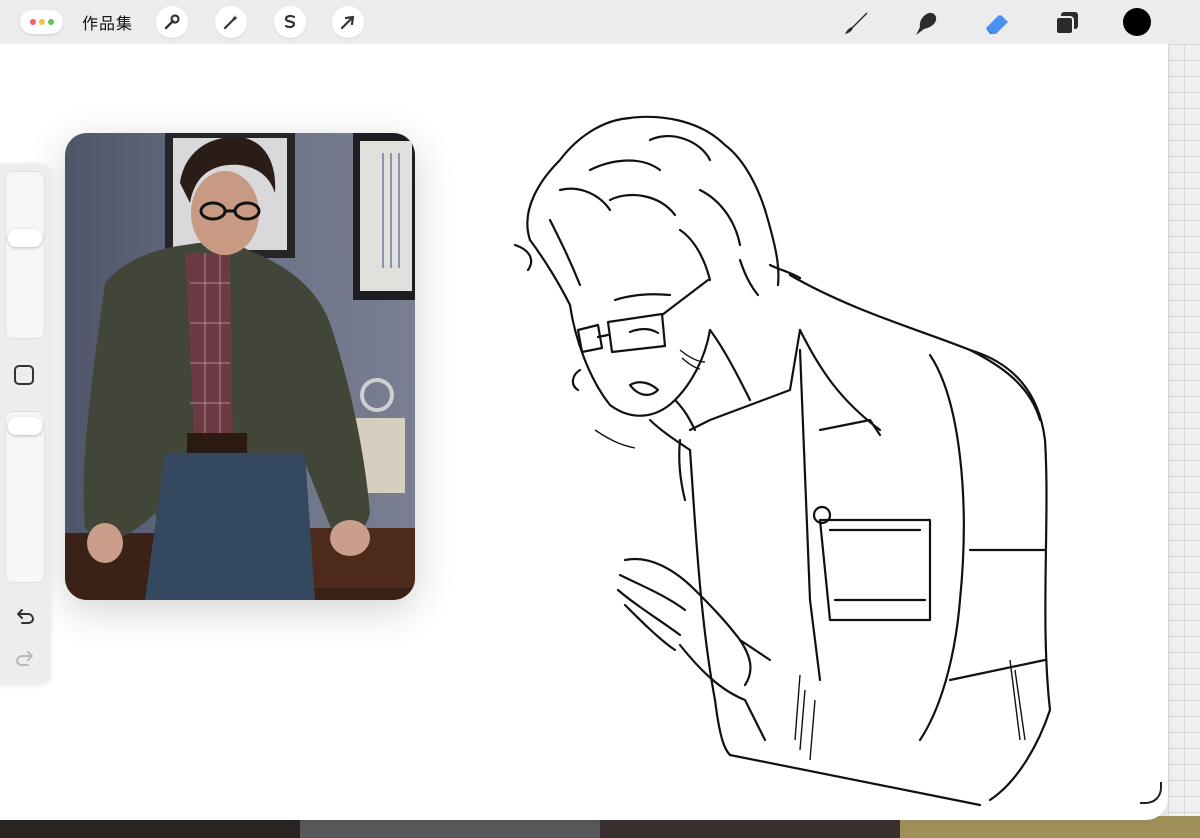  What do you see at coordinates (107, 22) in the screenshot?
I see `gallery-button: 作品集` at bounding box center [107, 22].